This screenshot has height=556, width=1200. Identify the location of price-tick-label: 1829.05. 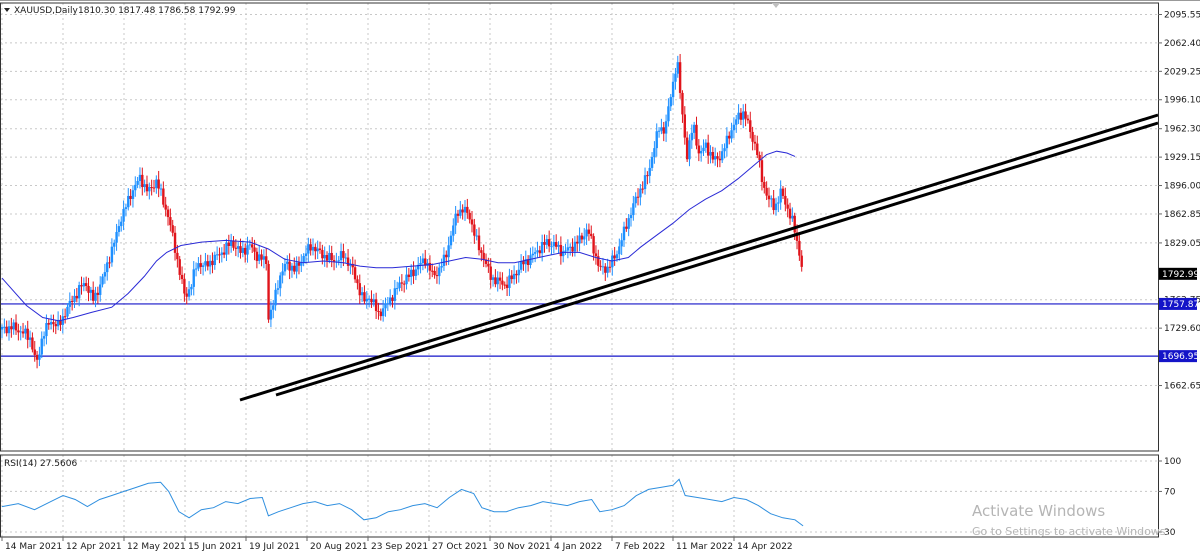
(1182, 244).